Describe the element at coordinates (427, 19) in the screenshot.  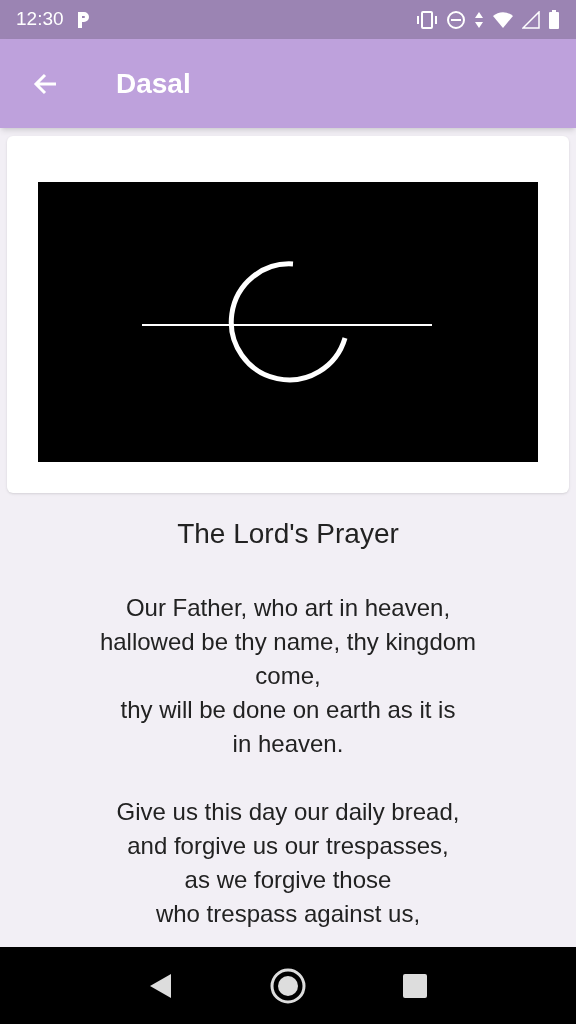
I see `vibrate-icon` at that location.